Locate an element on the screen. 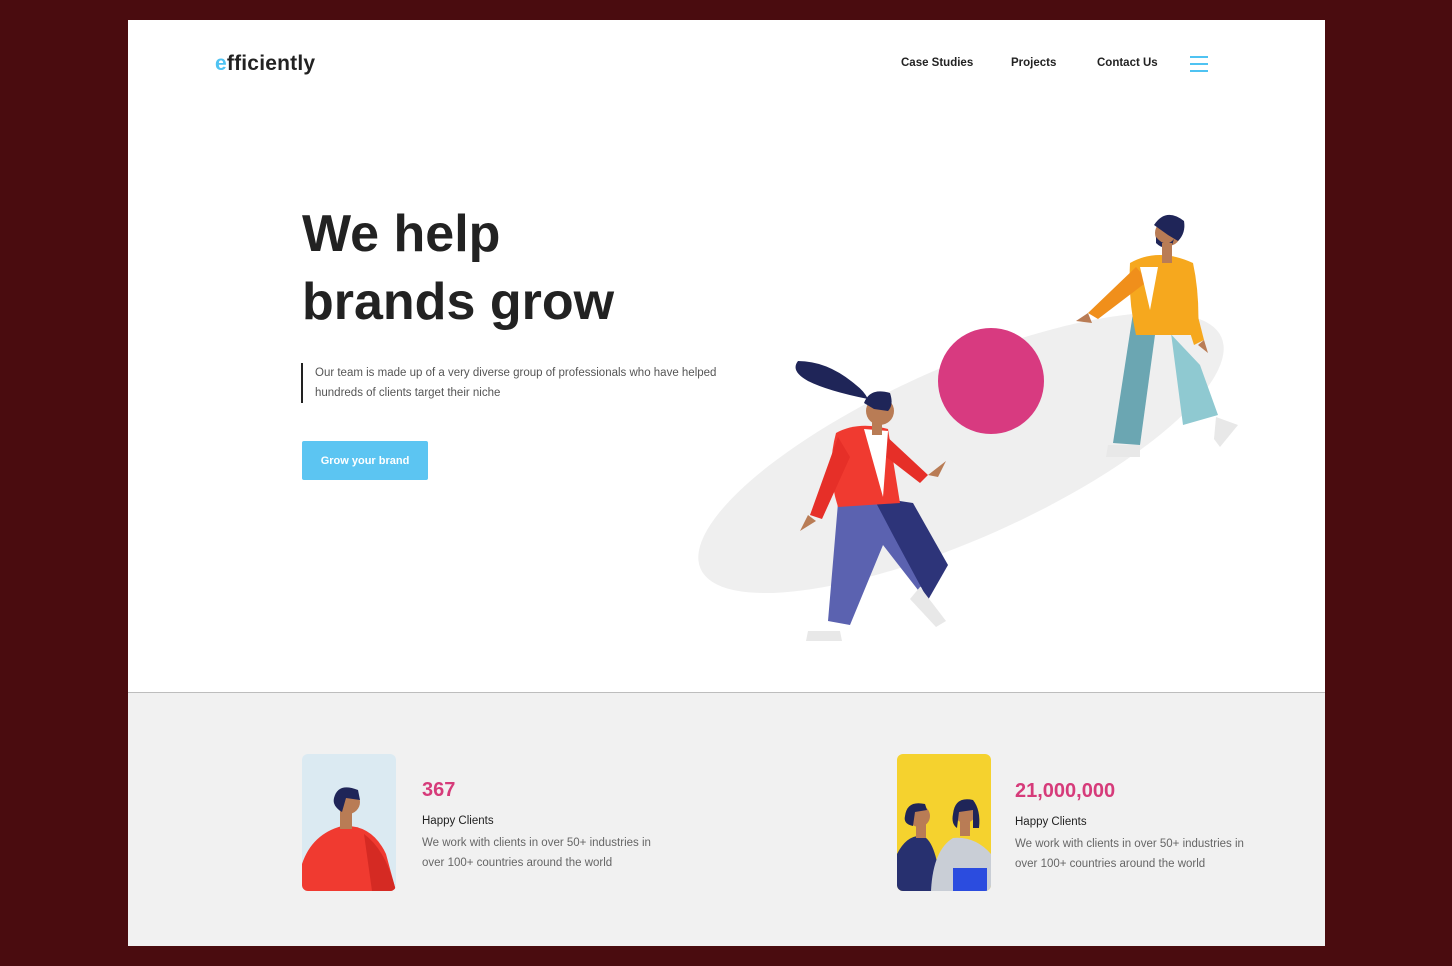 The image size is (1452, 966). stat-image-couple is located at coordinates (944, 822).